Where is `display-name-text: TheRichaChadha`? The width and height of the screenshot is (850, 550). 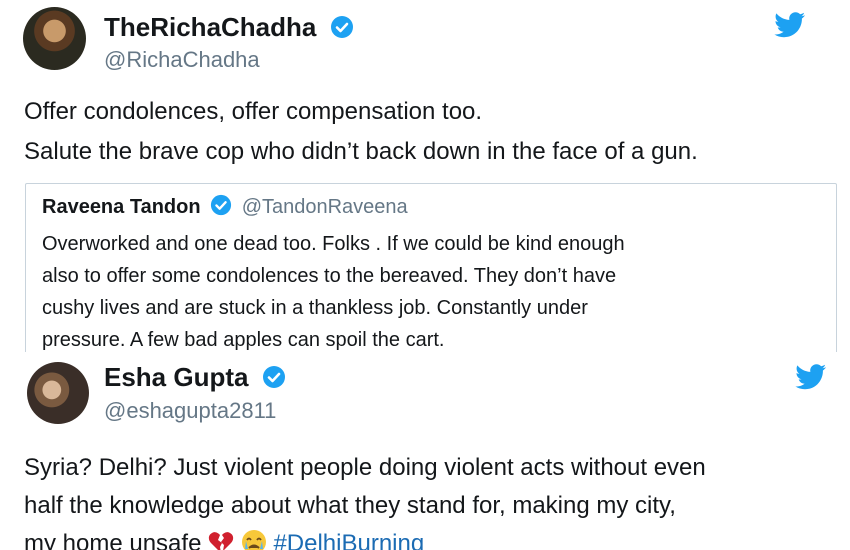
display-name-text: TheRichaChadha is located at coordinates (210, 27).